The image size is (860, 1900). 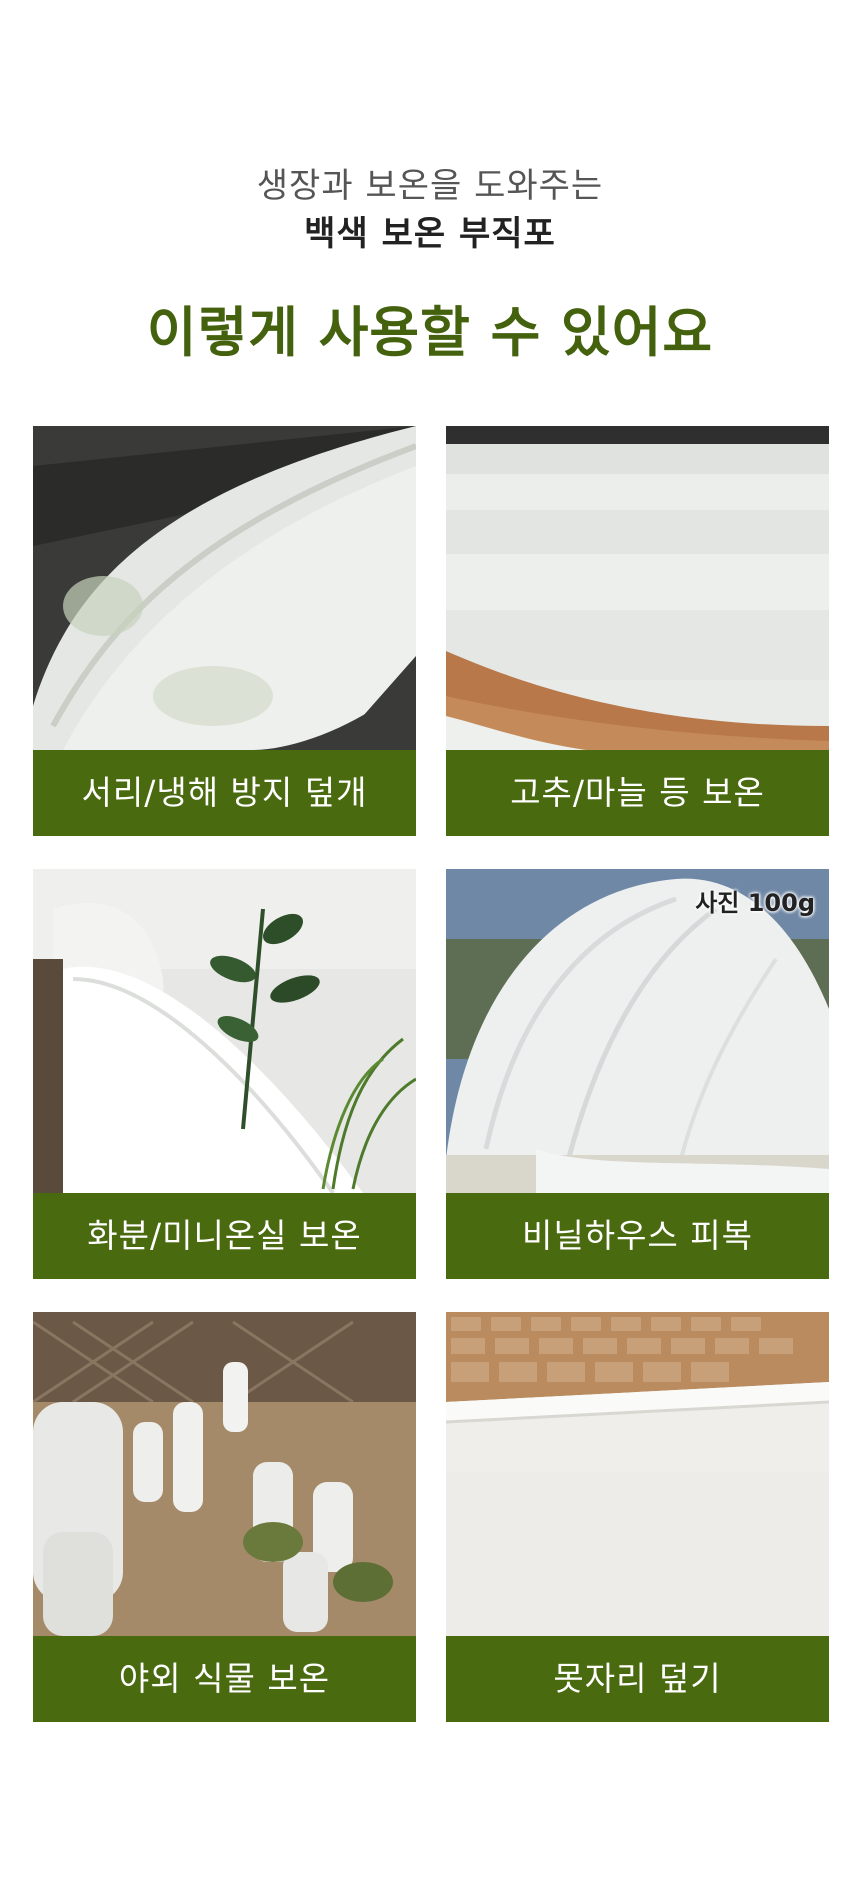 What do you see at coordinates (755, 903) in the screenshot?
I see `photo-weight-badge: 사진 100g` at bounding box center [755, 903].